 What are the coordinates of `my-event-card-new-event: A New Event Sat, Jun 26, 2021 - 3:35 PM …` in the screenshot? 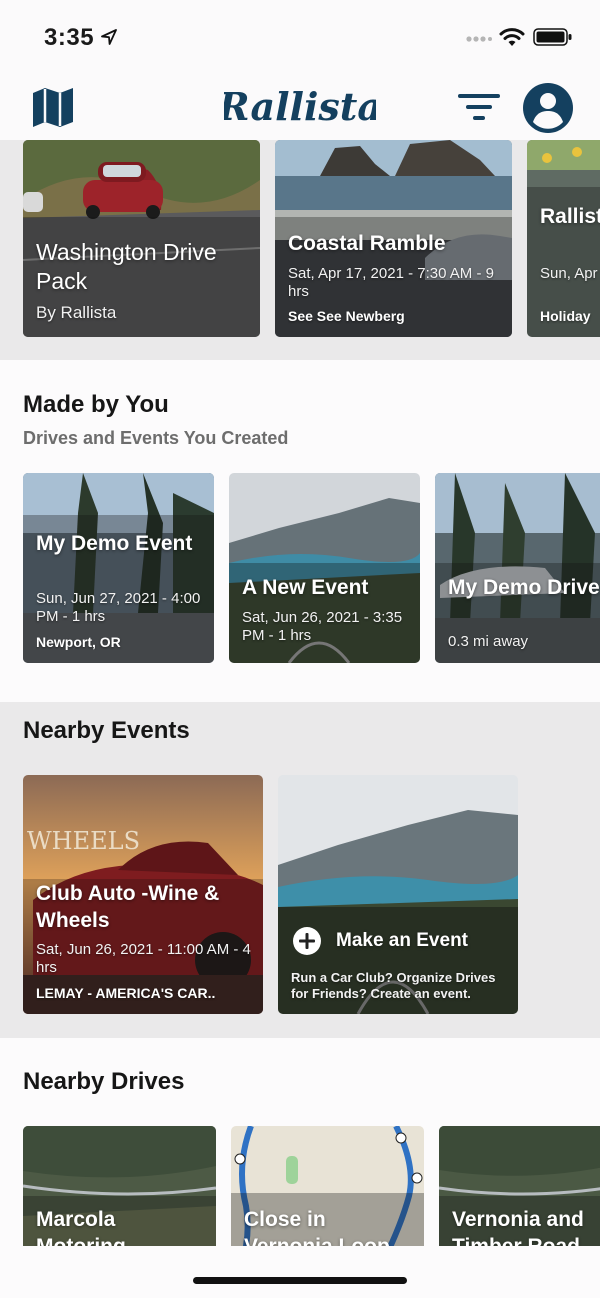 It's located at (324, 568).